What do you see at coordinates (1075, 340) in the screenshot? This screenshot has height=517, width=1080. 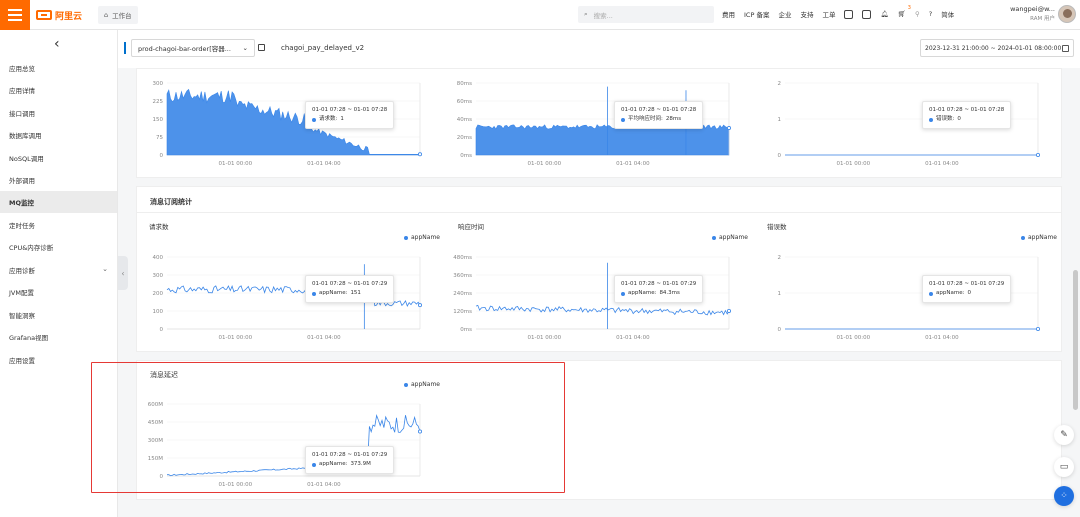 I see `scrollbar-thumb` at bounding box center [1075, 340].